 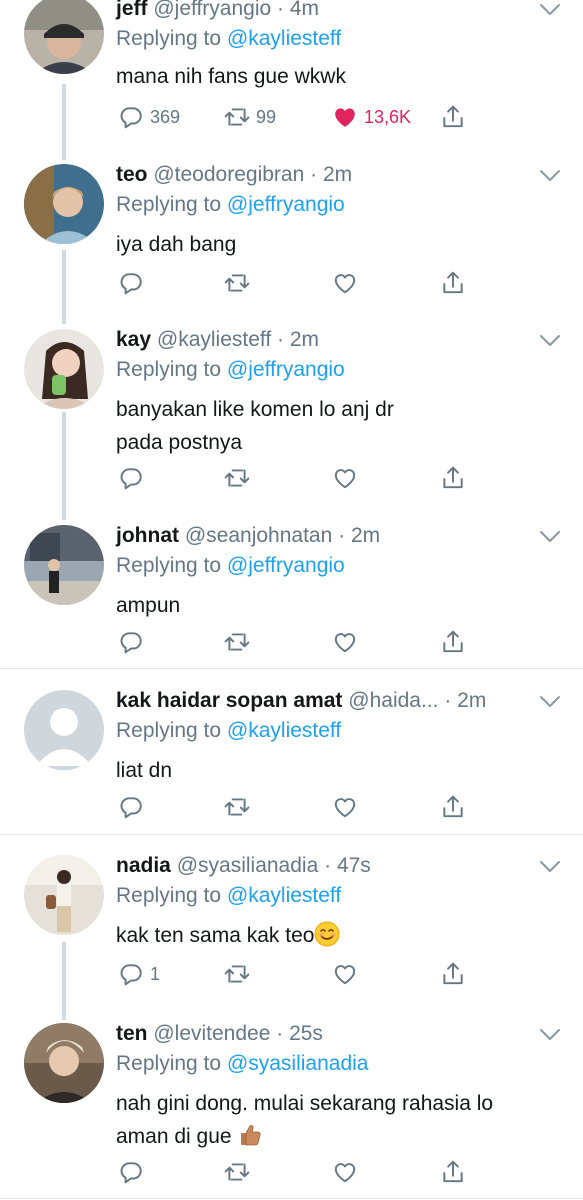 I want to click on display-name: kak haidar sopan amat, so click(x=229, y=700).